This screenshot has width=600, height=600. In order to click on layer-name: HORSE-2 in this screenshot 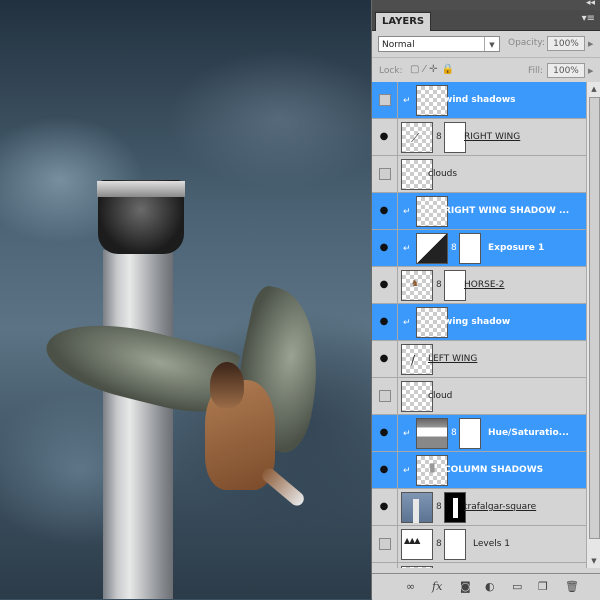, I will do `click(484, 285)`.